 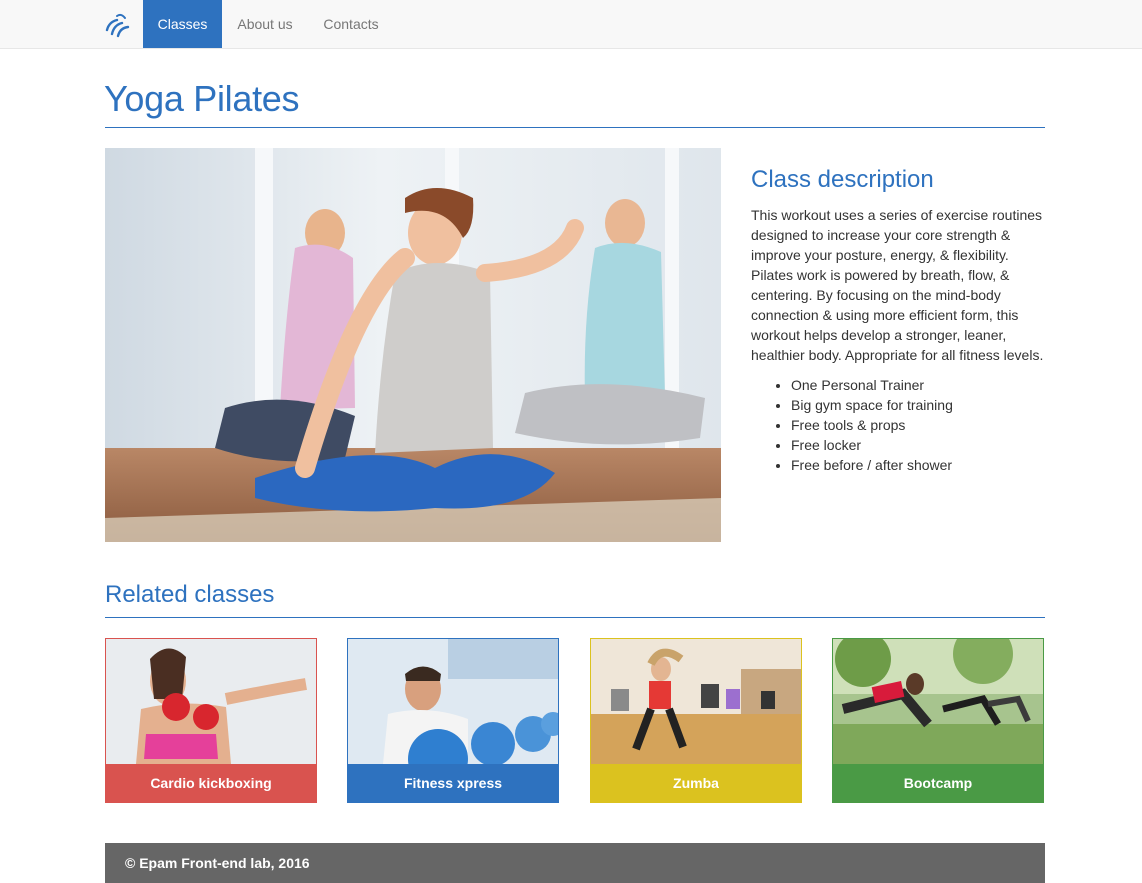 I want to click on zumba-image, so click(x=696, y=701).